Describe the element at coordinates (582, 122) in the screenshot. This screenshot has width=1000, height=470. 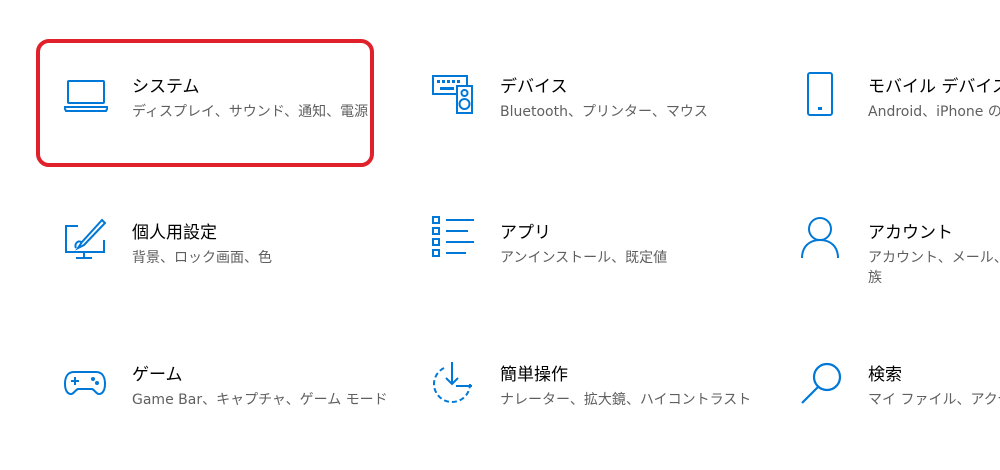
I see `tile-devices: デバイス Bluetooth、プリンター、マウス` at that location.